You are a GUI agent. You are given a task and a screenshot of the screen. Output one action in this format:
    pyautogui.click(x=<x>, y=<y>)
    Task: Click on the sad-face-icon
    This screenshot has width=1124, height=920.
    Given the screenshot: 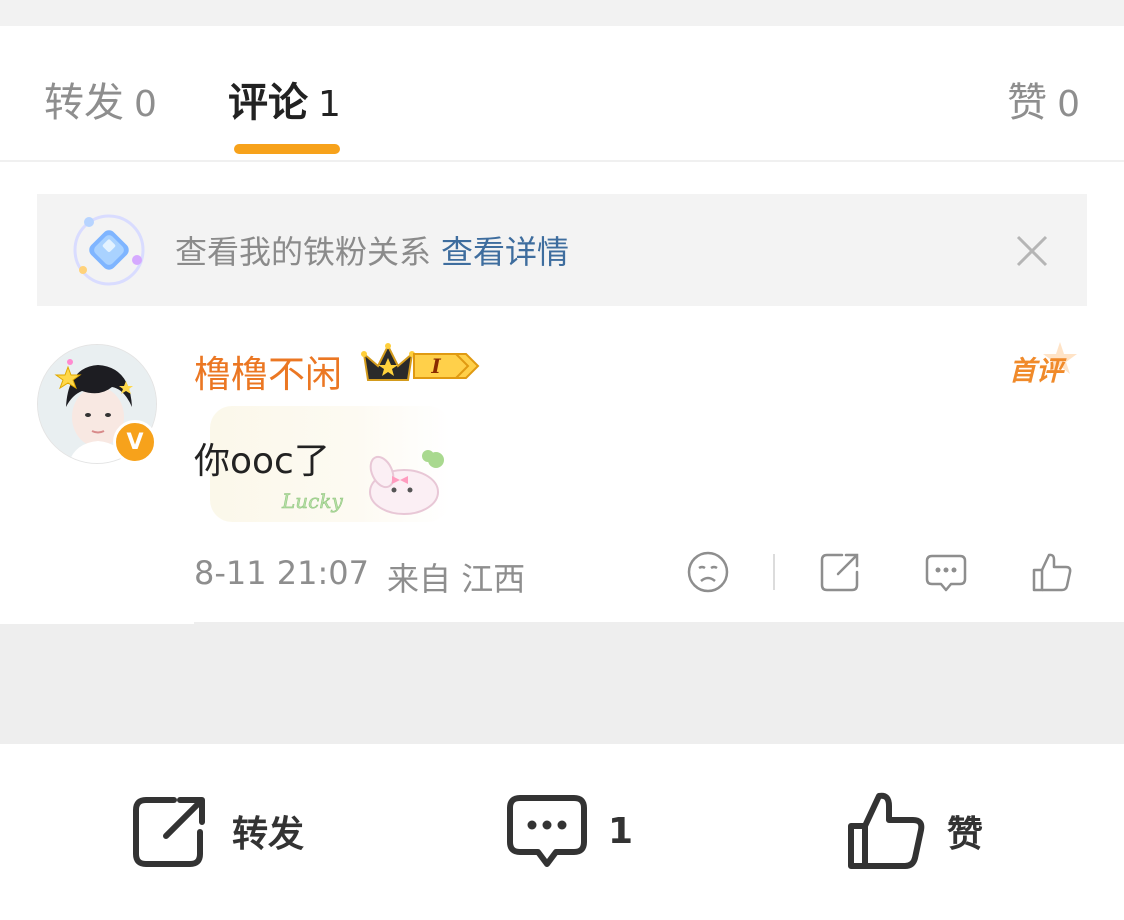 What is the action you would take?
    pyautogui.click(x=708, y=572)
    